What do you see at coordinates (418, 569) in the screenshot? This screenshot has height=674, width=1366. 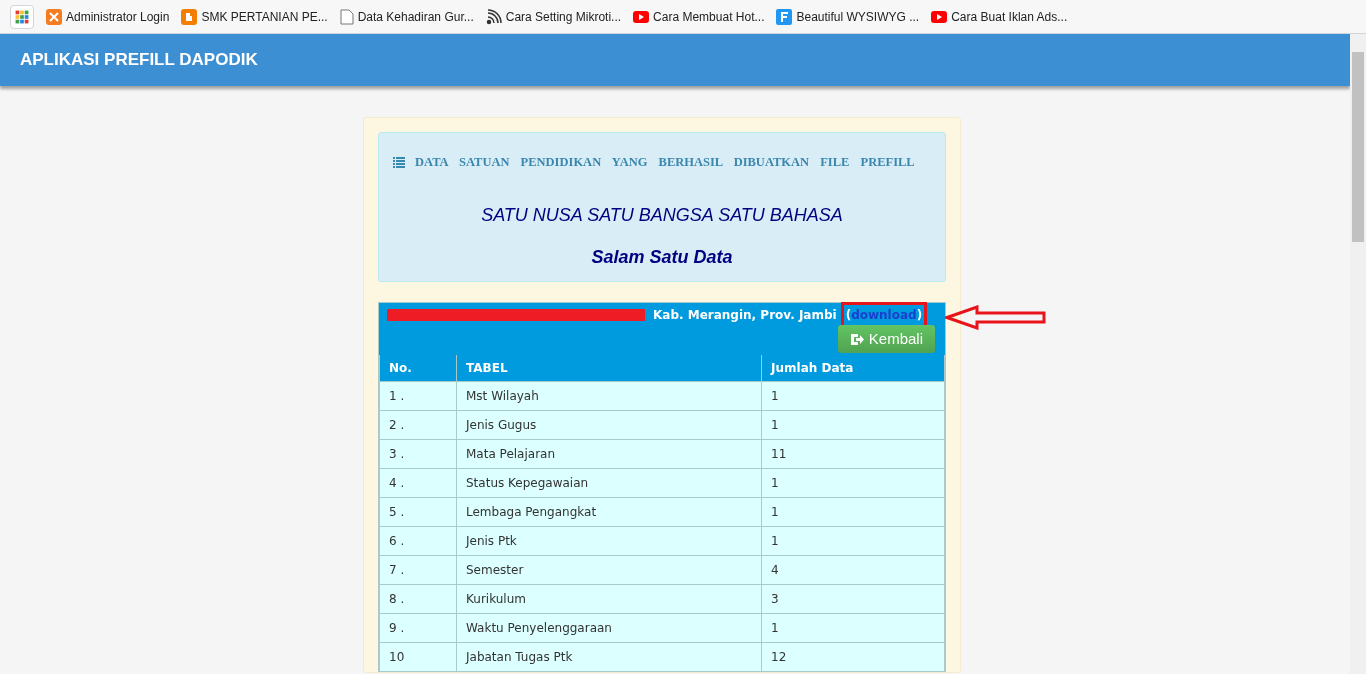 I see `table-cell: 7 .` at bounding box center [418, 569].